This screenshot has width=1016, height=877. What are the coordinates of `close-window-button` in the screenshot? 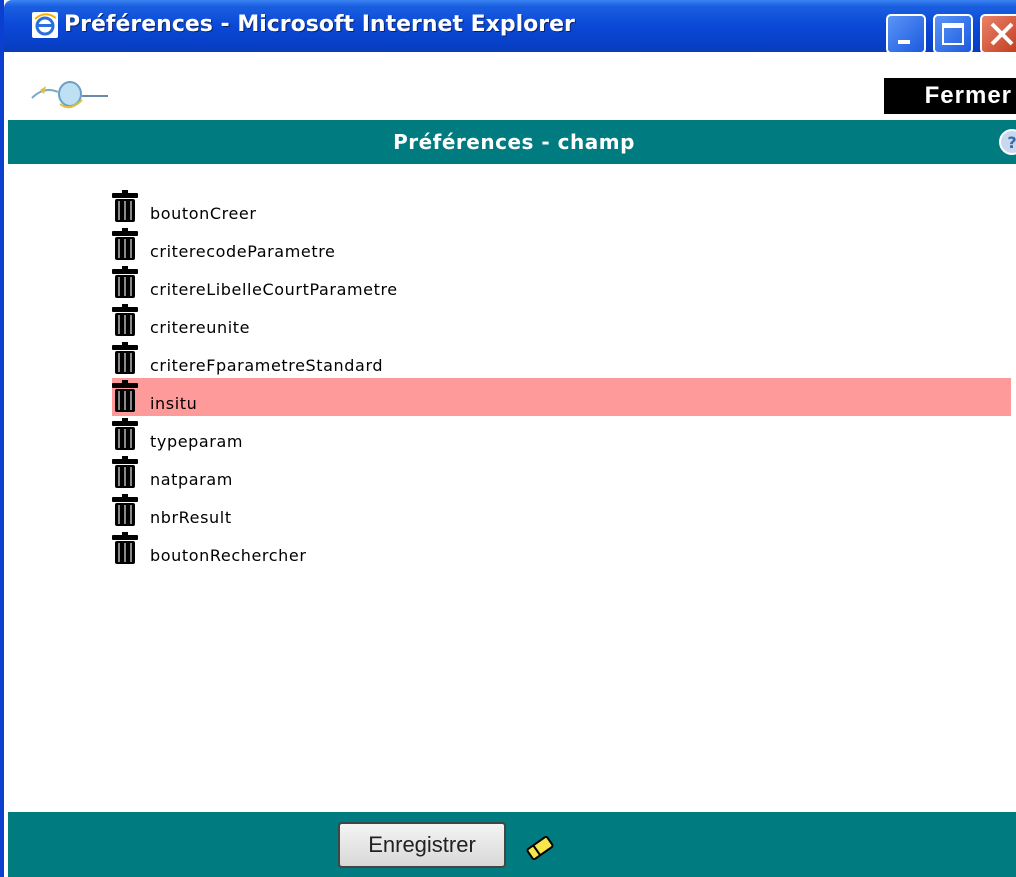 It's located at (998, 34).